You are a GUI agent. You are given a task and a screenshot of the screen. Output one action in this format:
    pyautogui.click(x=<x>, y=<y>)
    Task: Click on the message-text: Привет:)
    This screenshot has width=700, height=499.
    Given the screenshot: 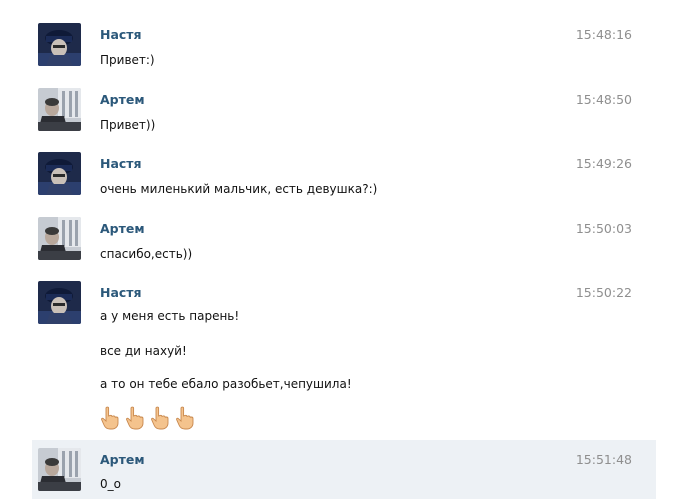 What is the action you would take?
    pyautogui.click(x=127, y=60)
    